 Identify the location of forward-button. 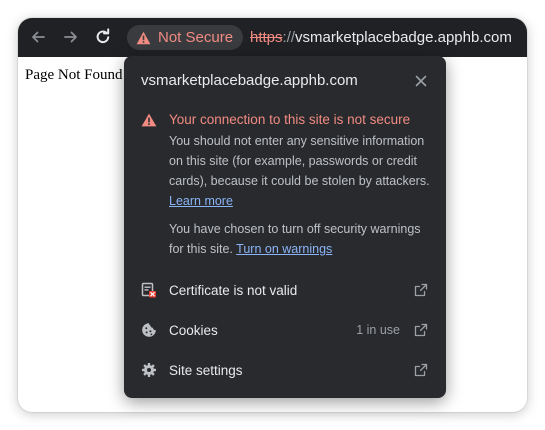
(71, 37).